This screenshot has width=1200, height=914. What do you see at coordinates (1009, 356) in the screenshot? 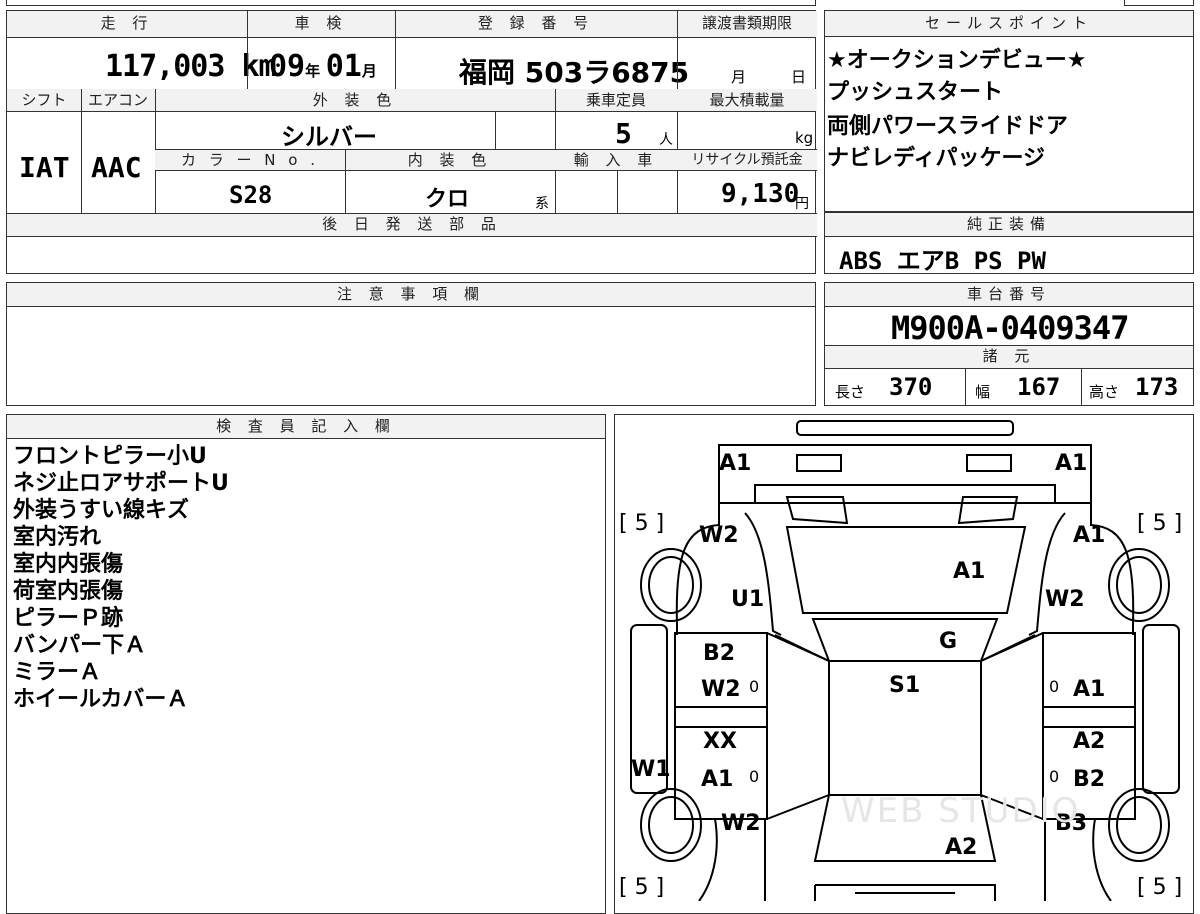
I see `specs-header: 諸 元` at bounding box center [1009, 356].